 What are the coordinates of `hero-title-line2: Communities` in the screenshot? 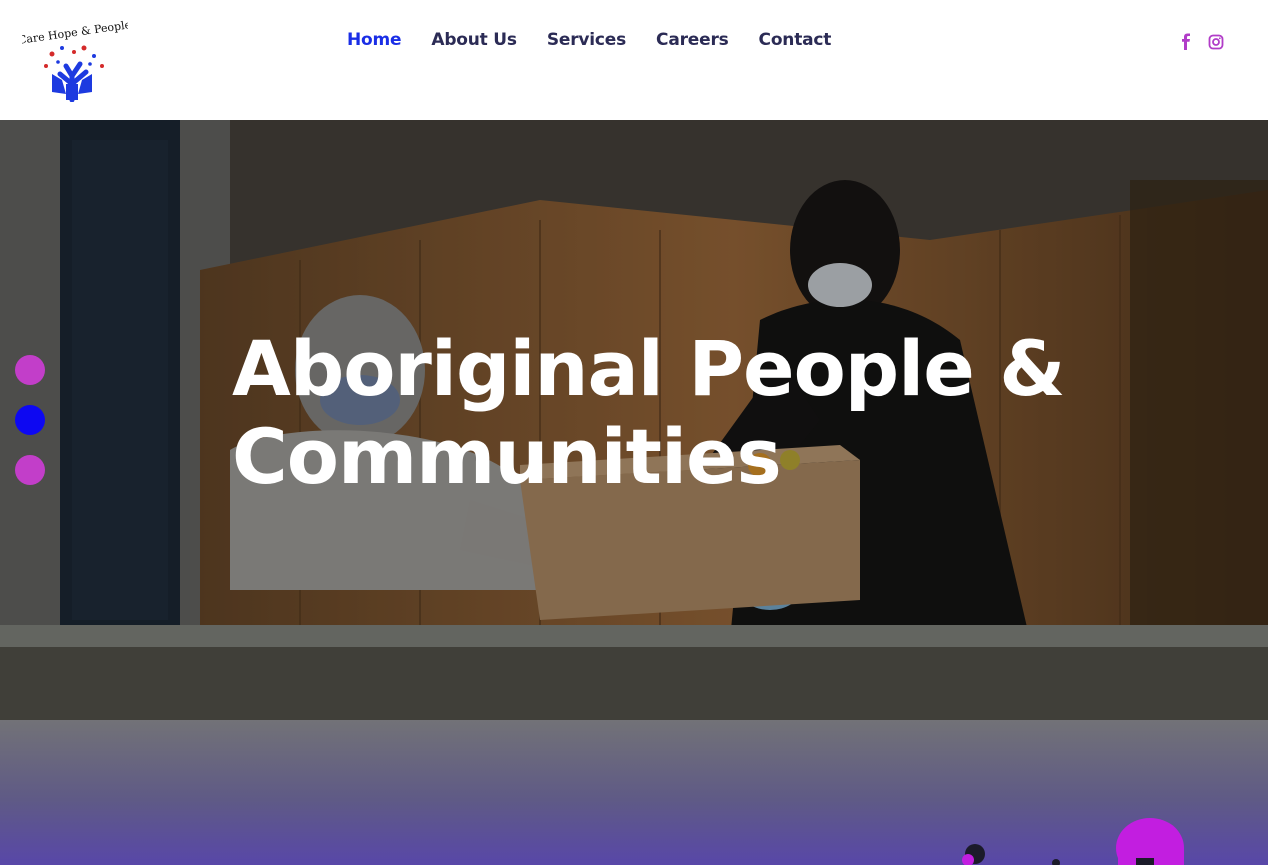 It's located at (507, 456).